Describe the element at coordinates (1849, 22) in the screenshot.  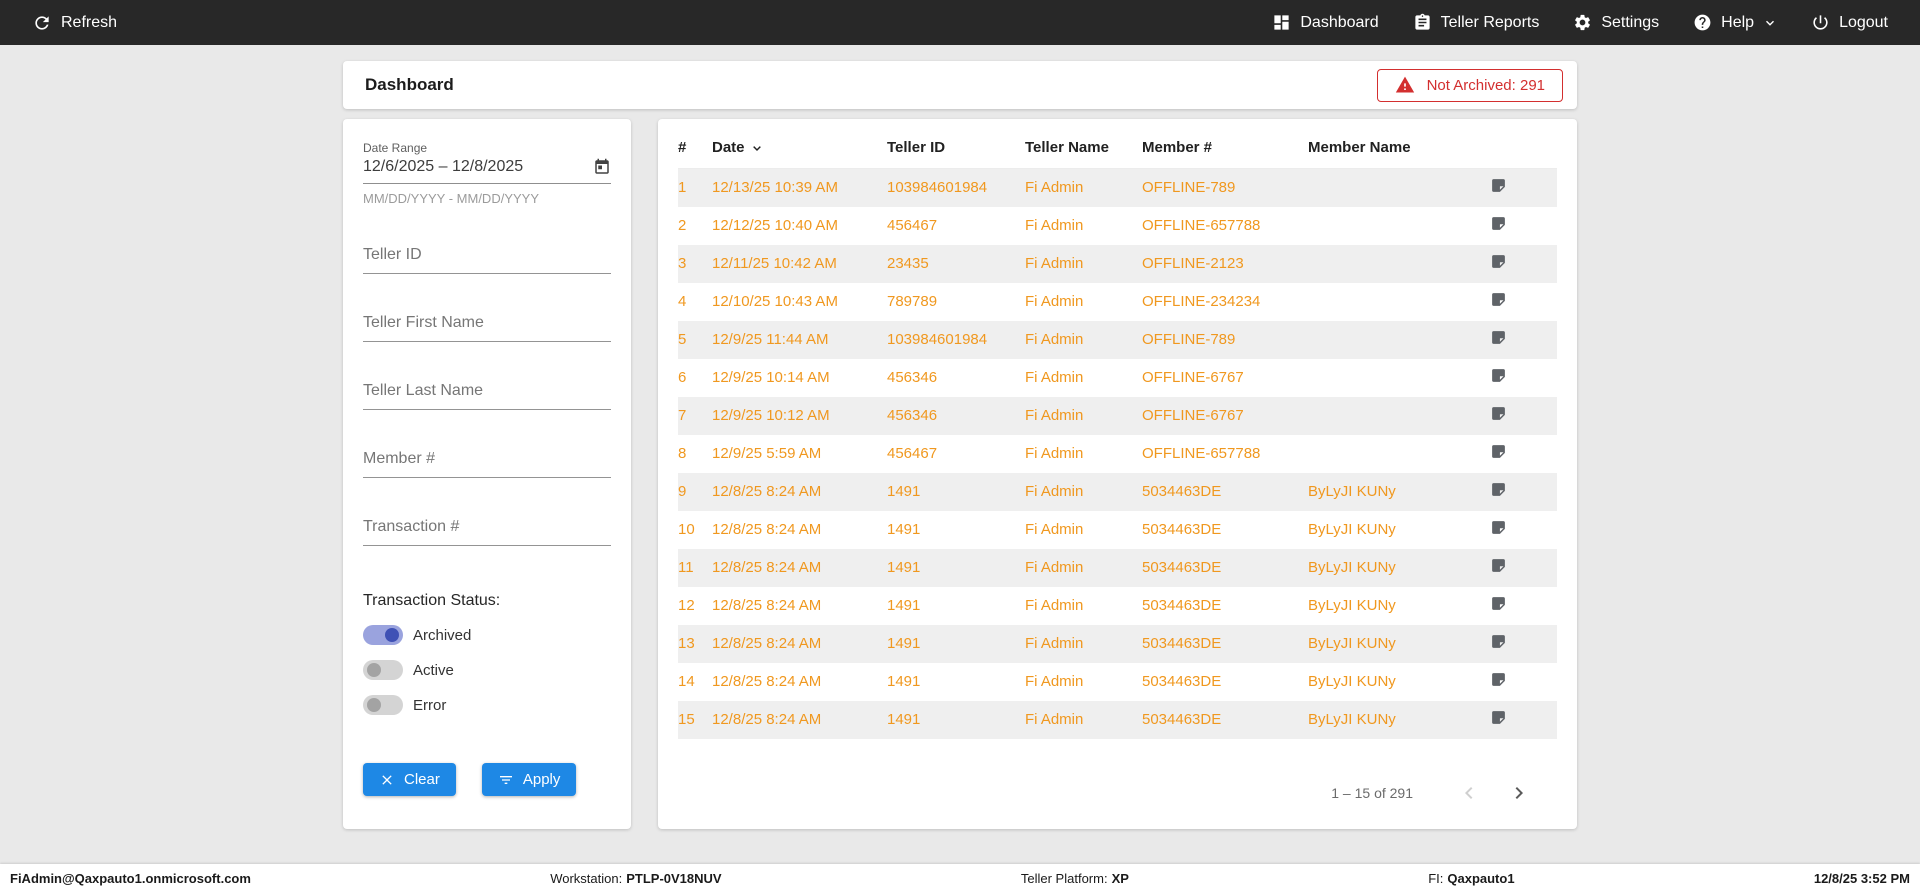
I see `nav-logout: Logout` at that location.